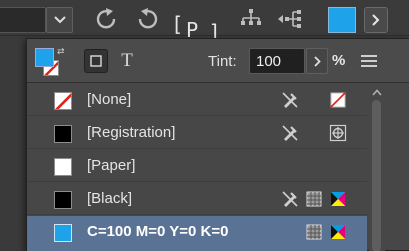 Image resolution: width=409 pixels, height=251 pixels. I want to click on swatch-row-registration: [Registration], so click(197, 133).